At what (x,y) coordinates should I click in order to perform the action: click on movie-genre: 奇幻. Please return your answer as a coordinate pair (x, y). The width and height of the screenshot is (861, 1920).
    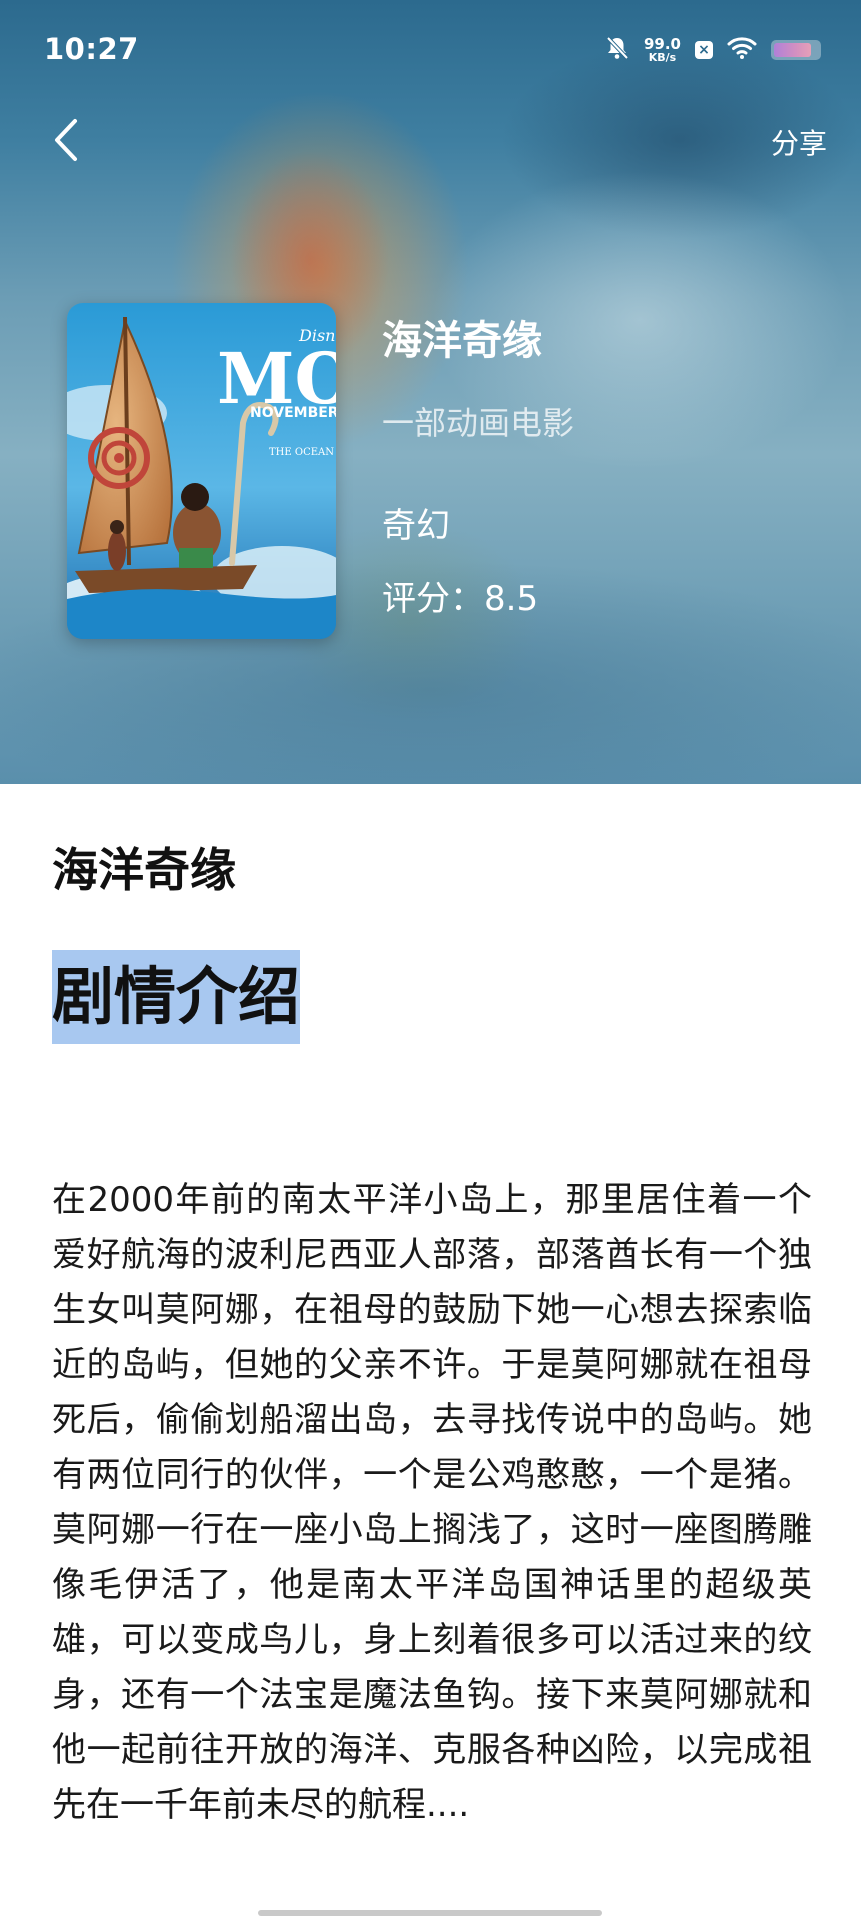
    Looking at the image, I should click on (416, 526).